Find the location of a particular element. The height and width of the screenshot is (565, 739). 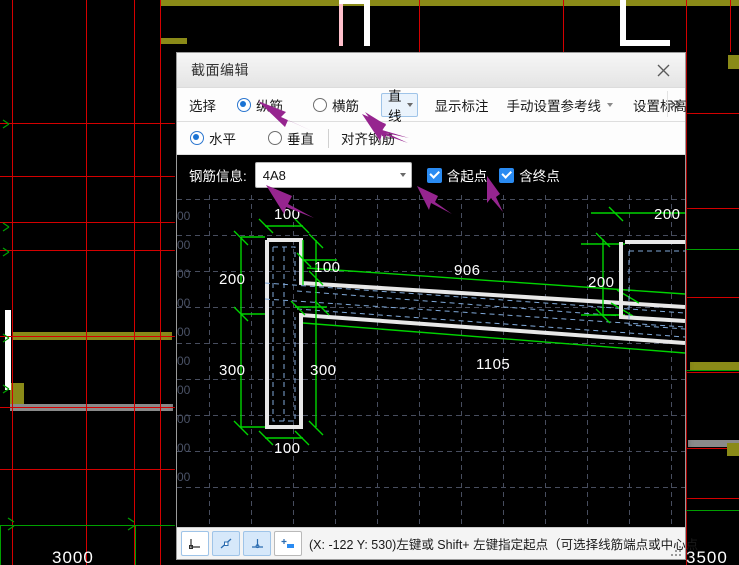

checkbox-include-start: 含起点 is located at coordinates (457, 175).